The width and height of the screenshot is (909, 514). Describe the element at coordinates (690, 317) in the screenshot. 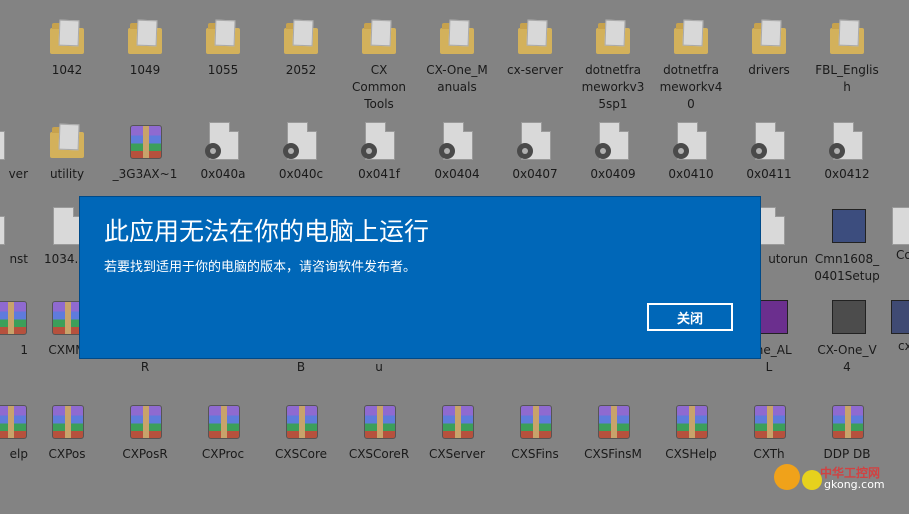

I see `close-button: 关闭` at that location.